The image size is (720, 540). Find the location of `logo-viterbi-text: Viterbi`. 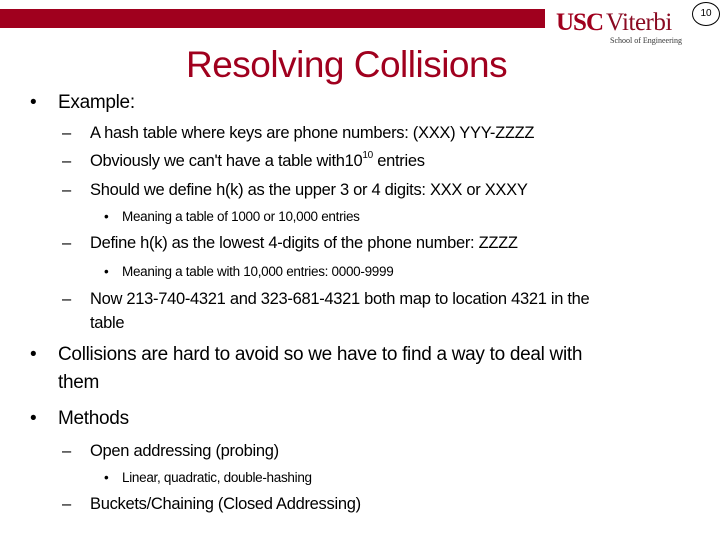

logo-viterbi-text: Viterbi is located at coordinates (639, 22).